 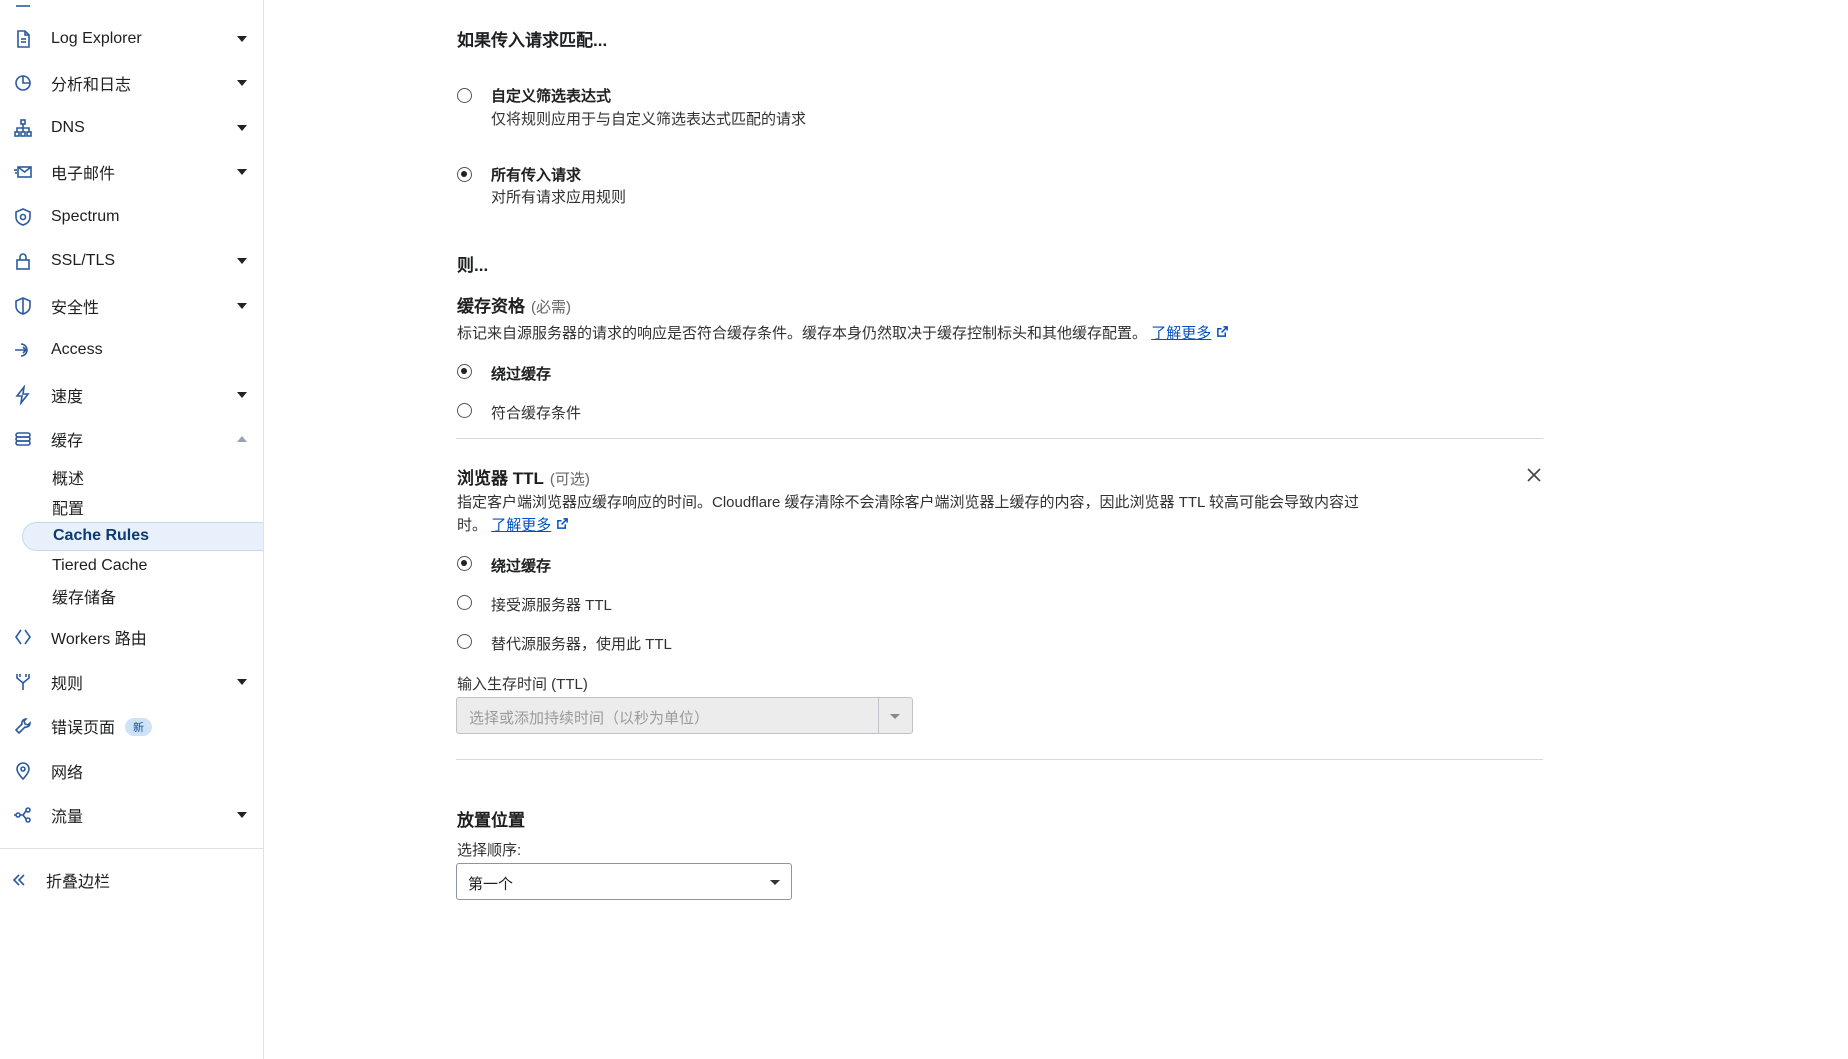 What do you see at coordinates (131, 306) in the screenshot?
I see `sidebar-item-security: 安全性` at bounding box center [131, 306].